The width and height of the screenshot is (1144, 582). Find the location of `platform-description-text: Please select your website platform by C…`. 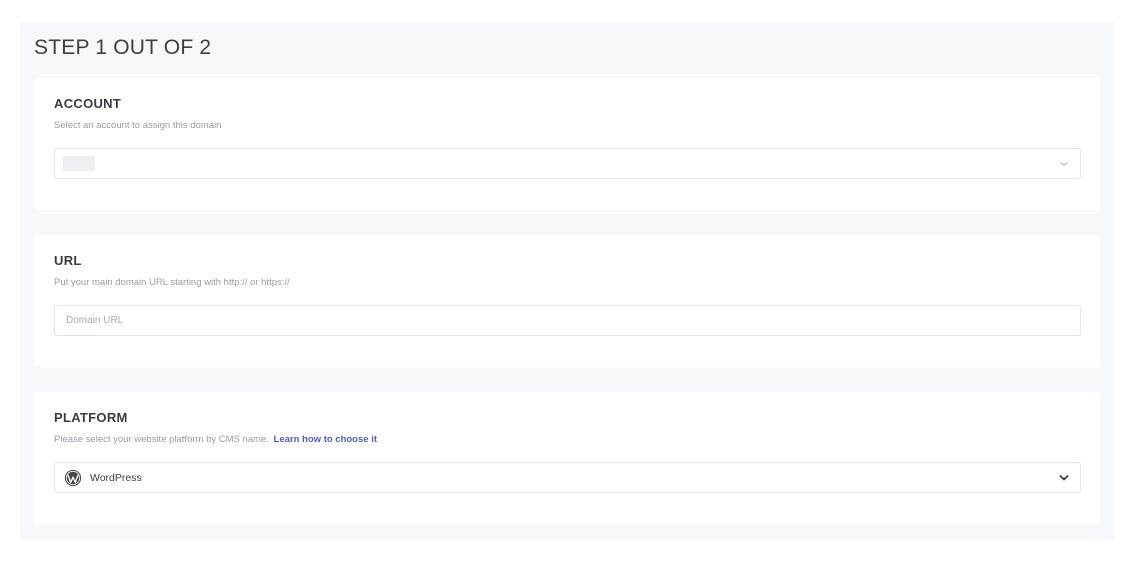

platform-description-text: Please select your website platform by C… is located at coordinates (161, 439).